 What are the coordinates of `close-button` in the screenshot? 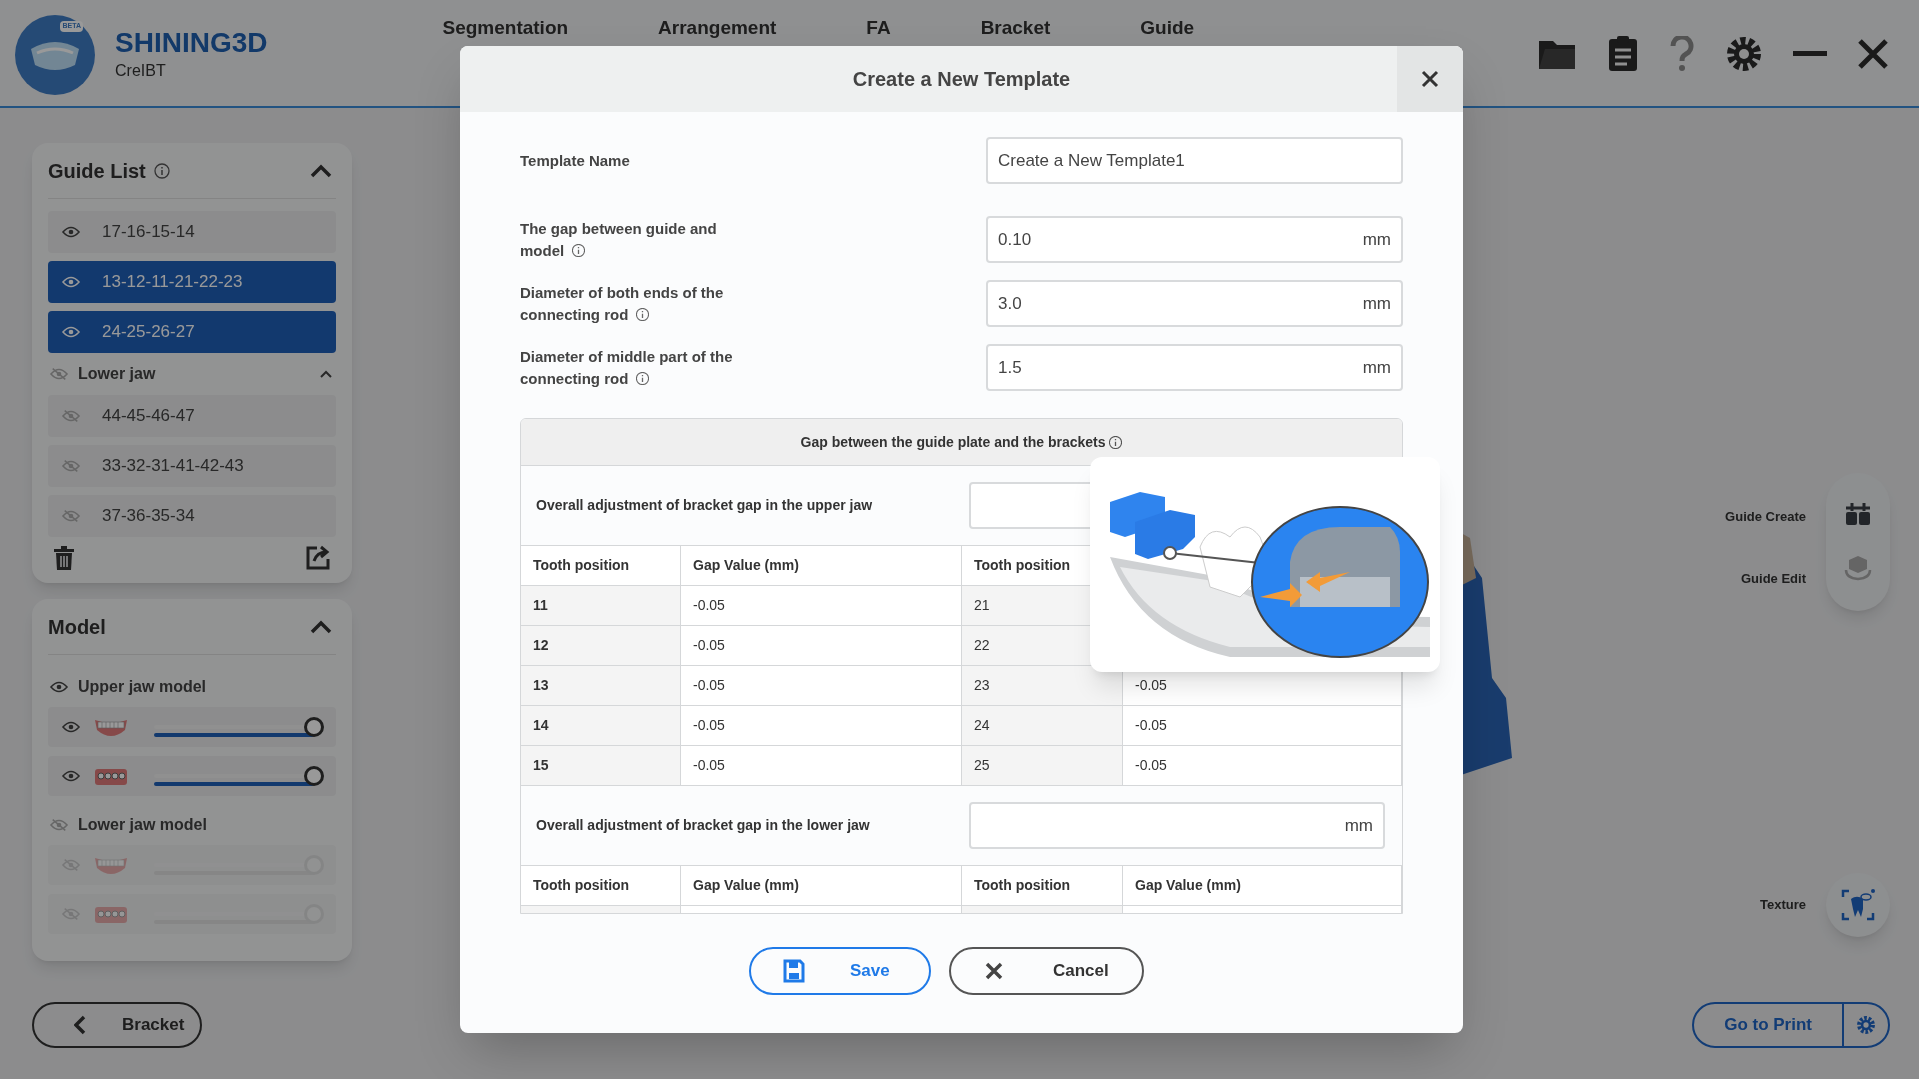 It's located at (1430, 79).